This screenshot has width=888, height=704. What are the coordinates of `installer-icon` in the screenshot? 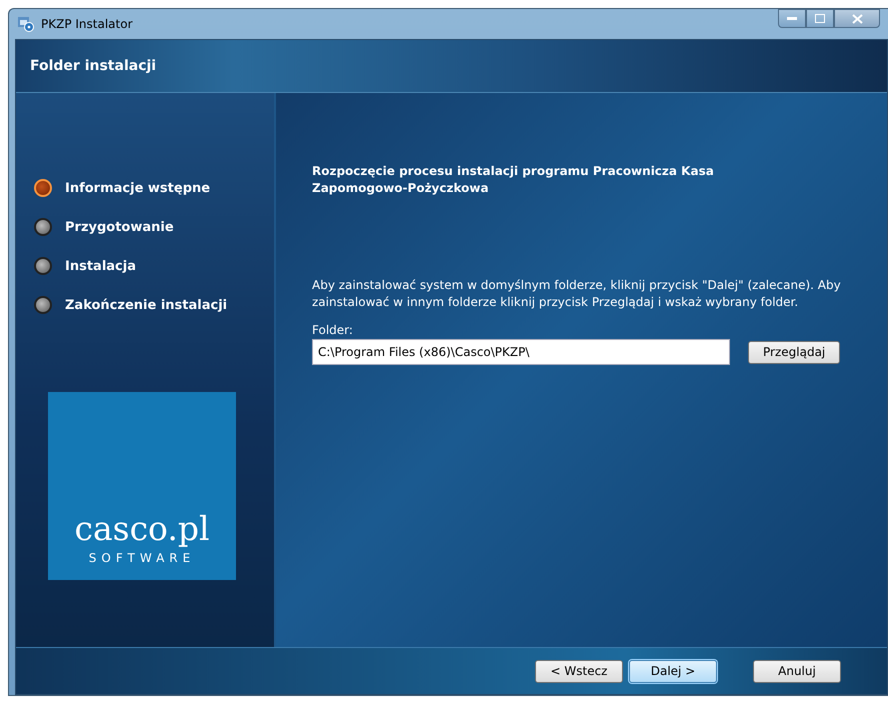 It's located at (26, 24).